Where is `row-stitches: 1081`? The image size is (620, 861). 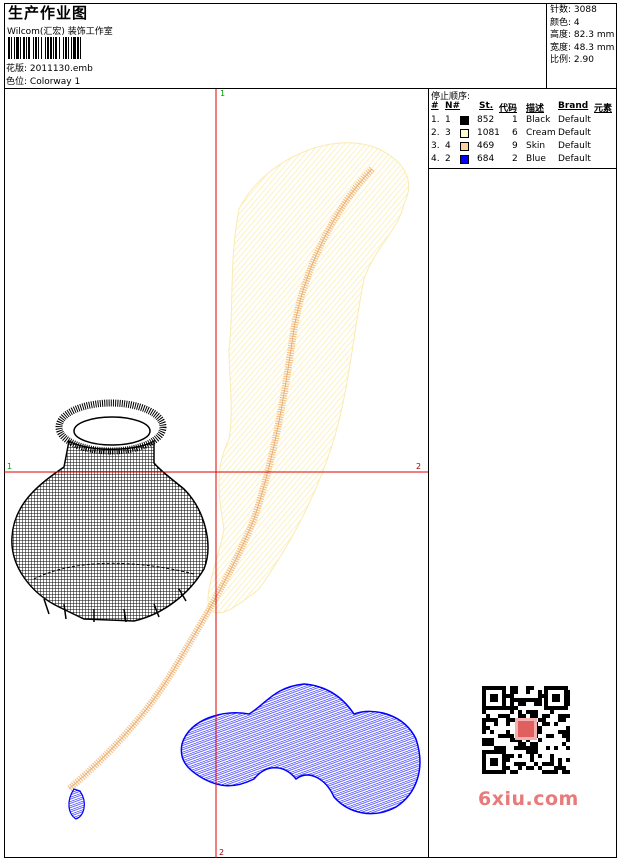 row-stitches: 1081 is located at coordinates (488, 133).